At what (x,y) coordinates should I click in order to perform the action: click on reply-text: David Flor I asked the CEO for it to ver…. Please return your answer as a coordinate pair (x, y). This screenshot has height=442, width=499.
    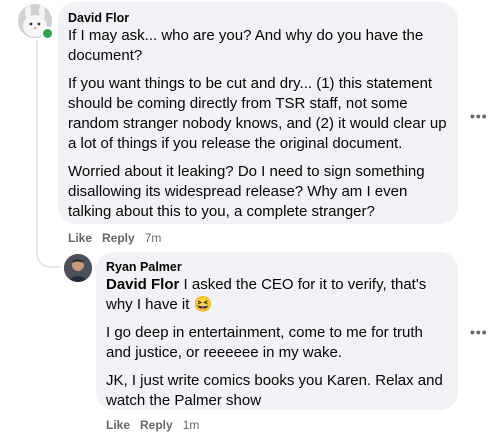
    Looking at the image, I should click on (277, 295).